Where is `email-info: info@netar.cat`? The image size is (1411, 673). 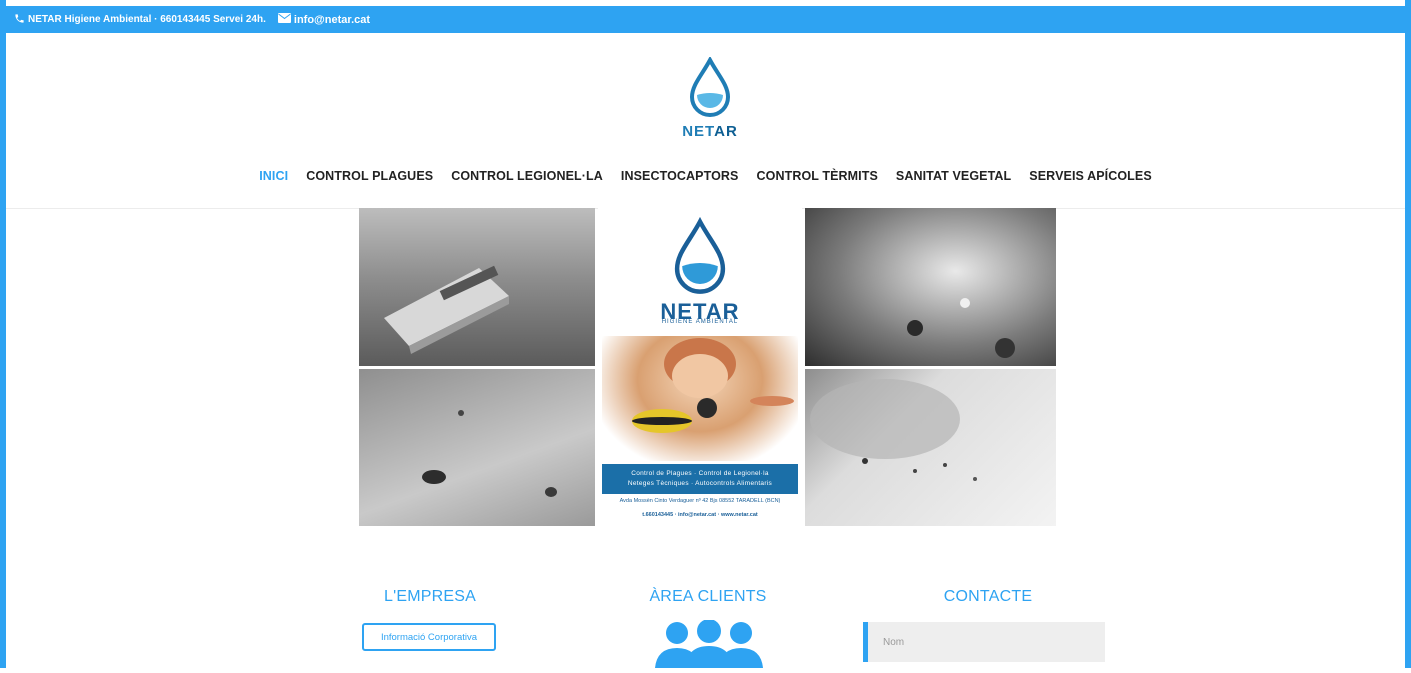
email-info: info@netar.cat is located at coordinates (324, 19).